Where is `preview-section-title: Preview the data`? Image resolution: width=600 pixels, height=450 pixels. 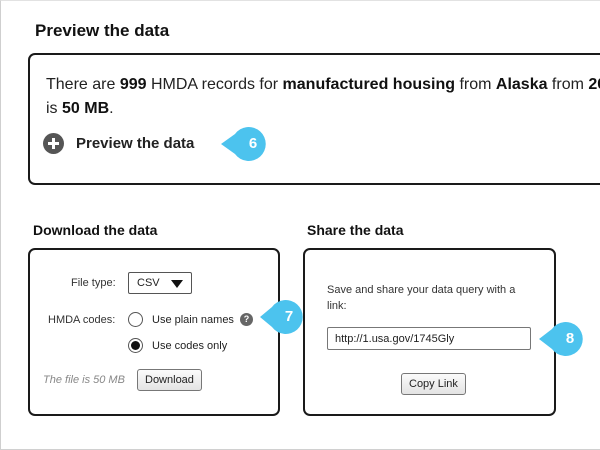
preview-section-title: Preview the data is located at coordinates (102, 30).